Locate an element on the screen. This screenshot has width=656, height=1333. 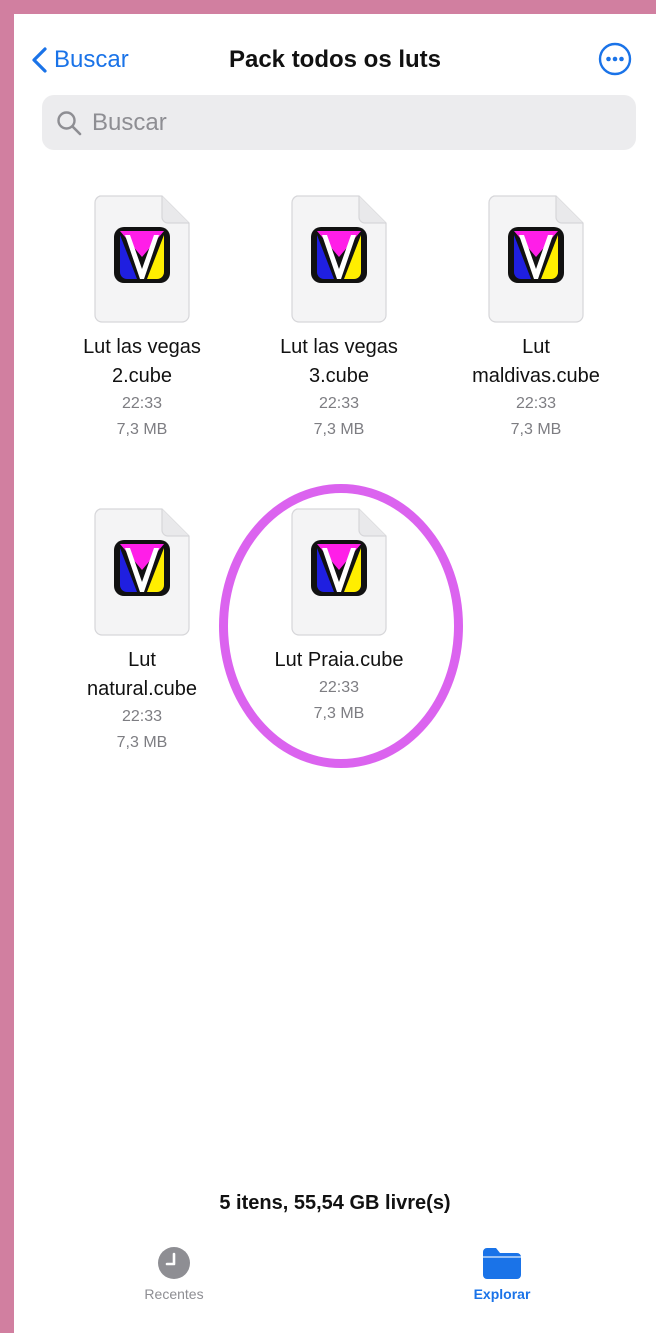
file-name-line2: 3.cube is located at coordinates (339, 376).